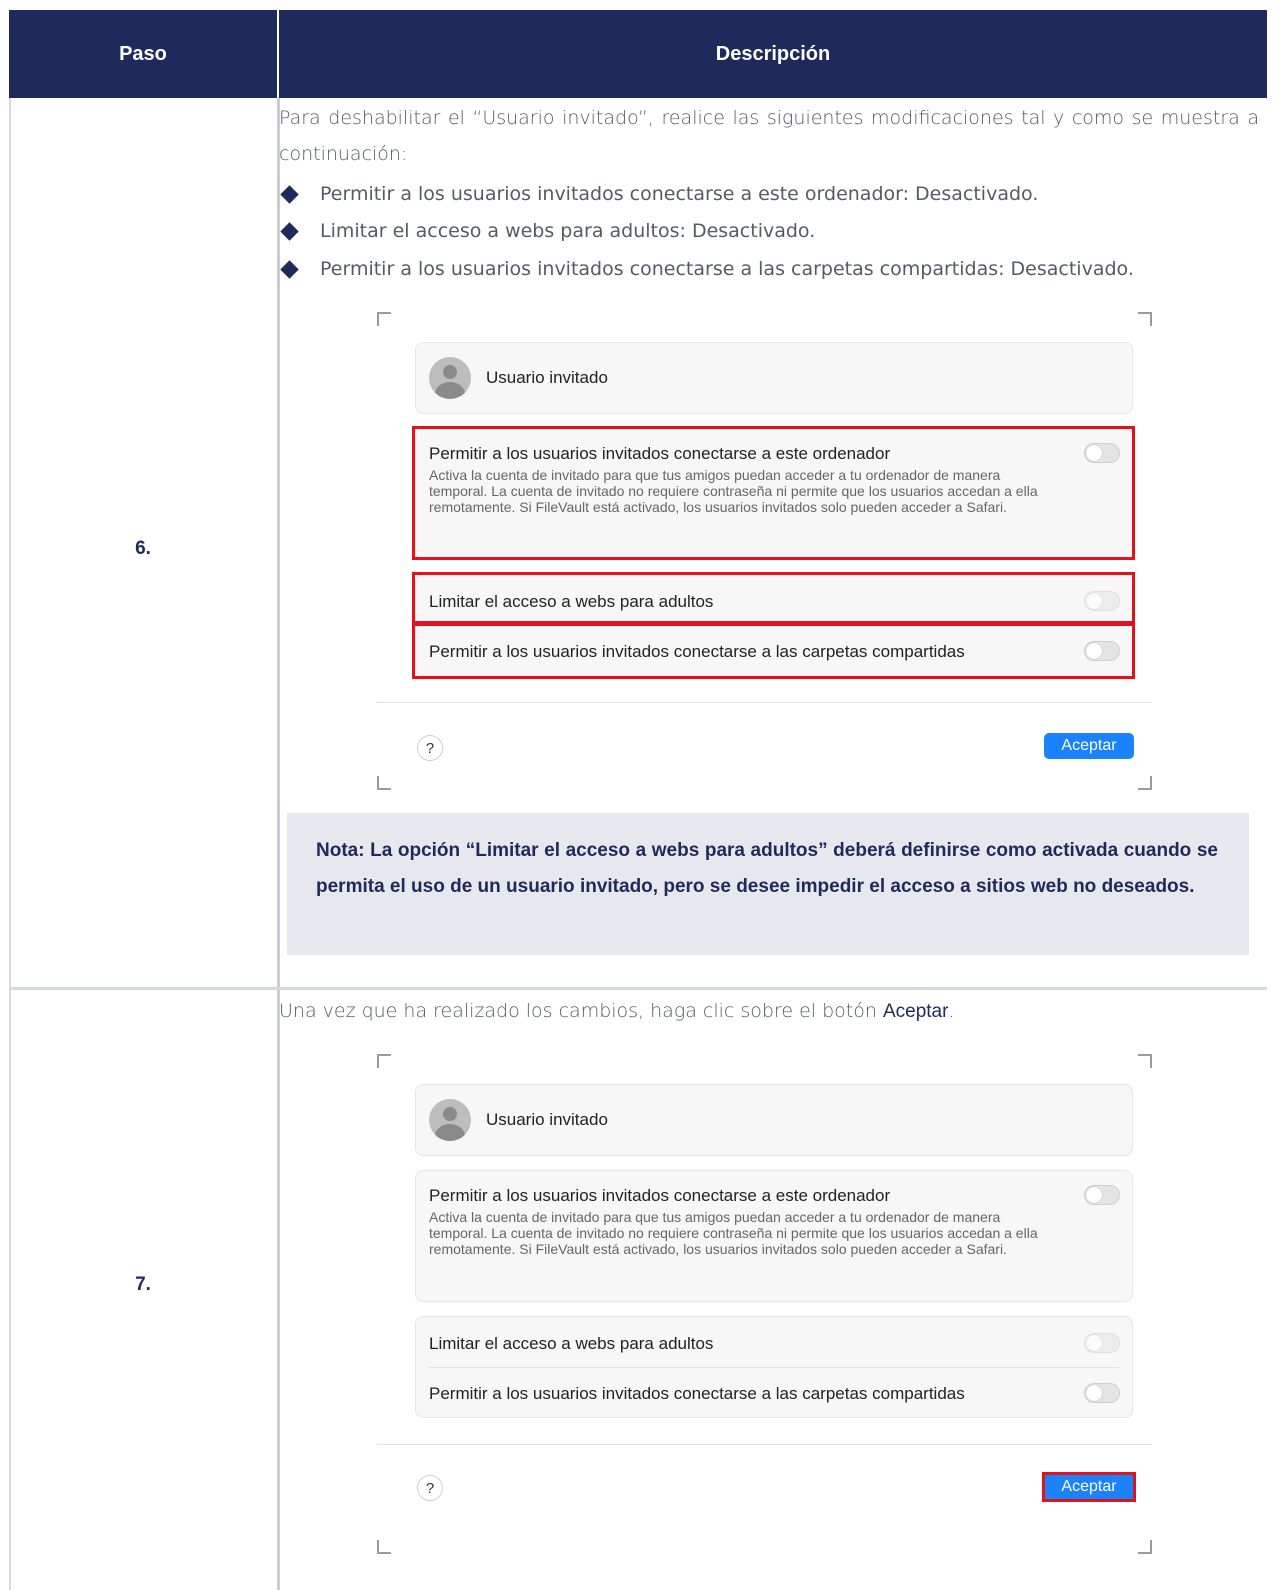  I want to click on adult-sites-toggle, so click(1102, 1343).